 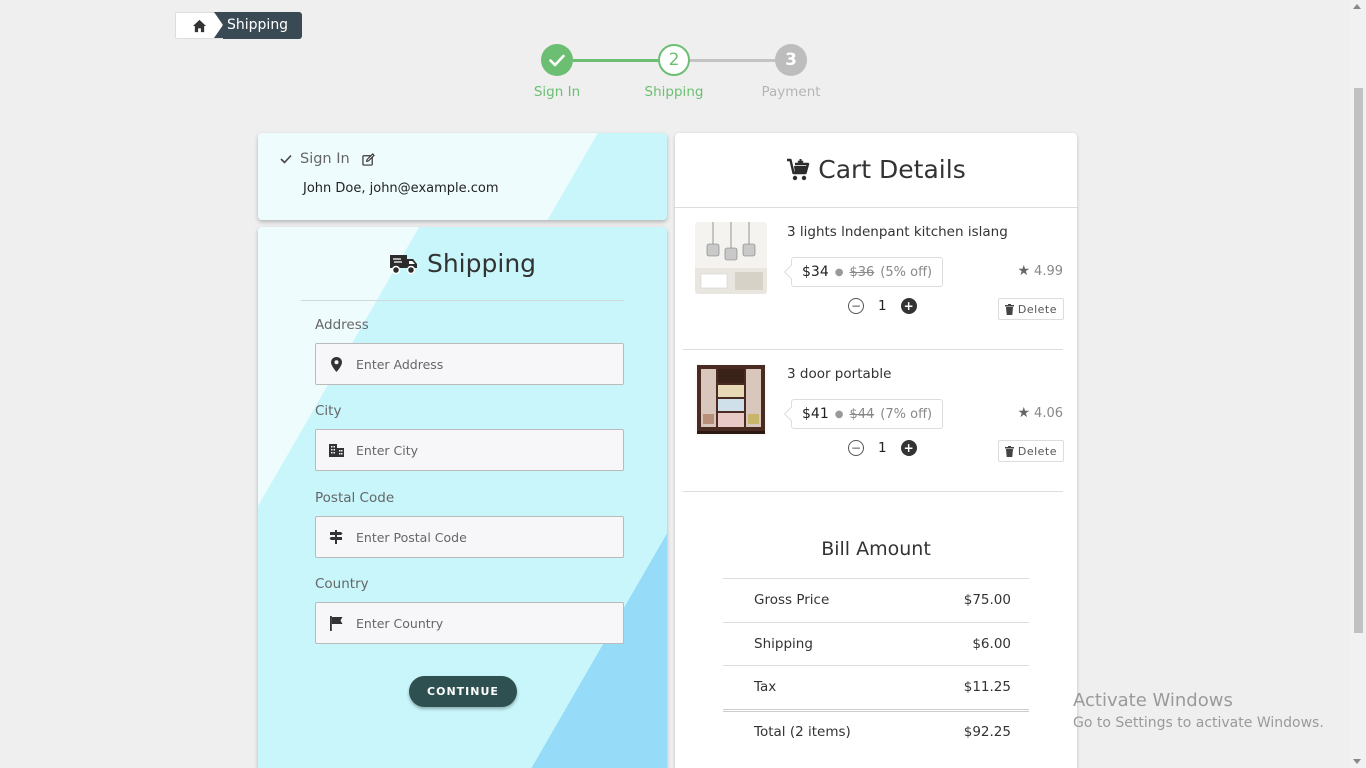 I want to click on step-label: Sign In, so click(x=557, y=92).